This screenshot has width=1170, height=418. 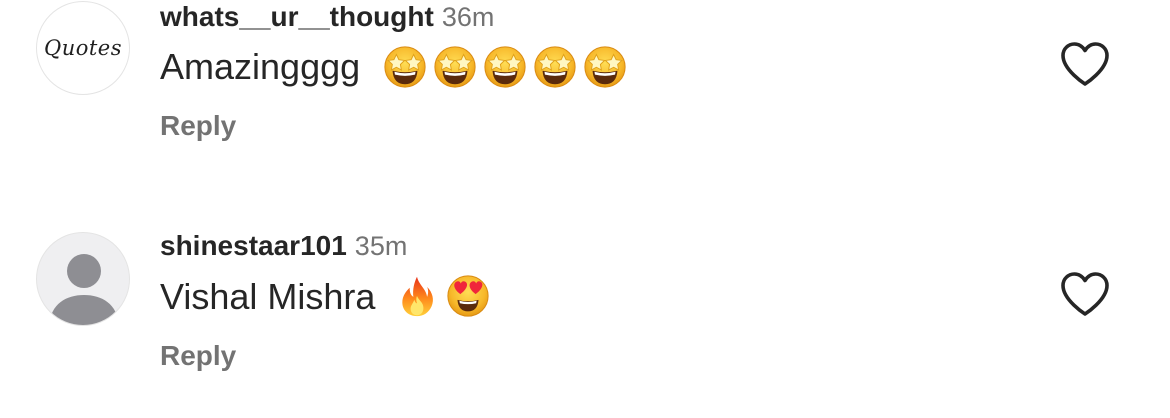 I want to click on avatar-label: Quotes, so click(x=83, y=48).